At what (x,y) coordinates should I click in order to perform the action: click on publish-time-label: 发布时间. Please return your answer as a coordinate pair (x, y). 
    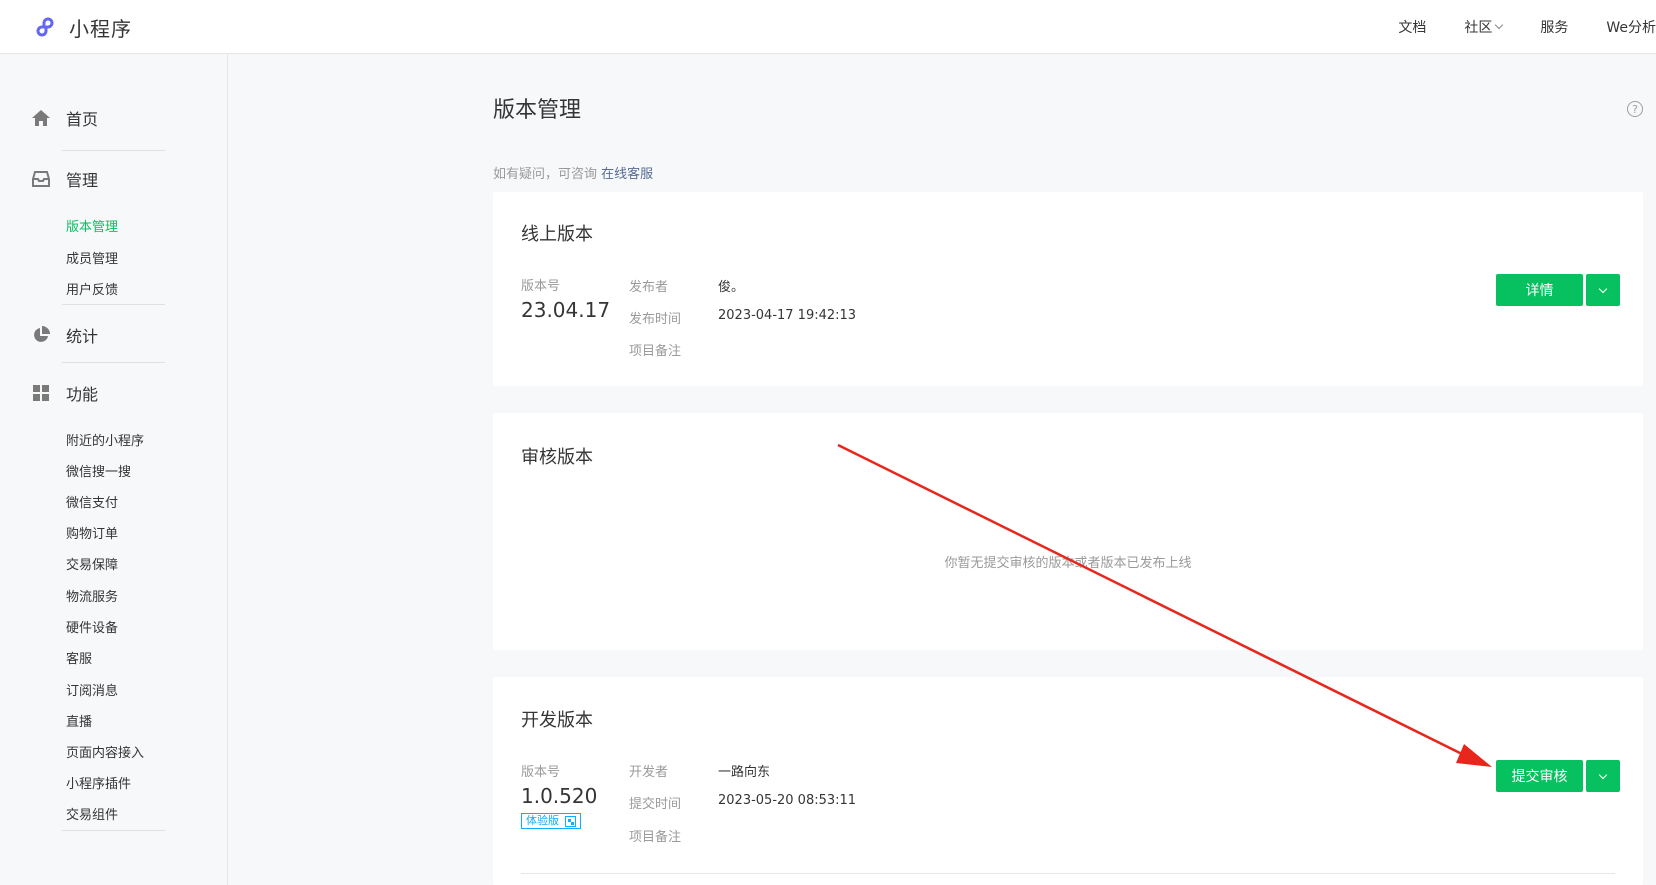
    Looking at the image, I should click on (655, 319).